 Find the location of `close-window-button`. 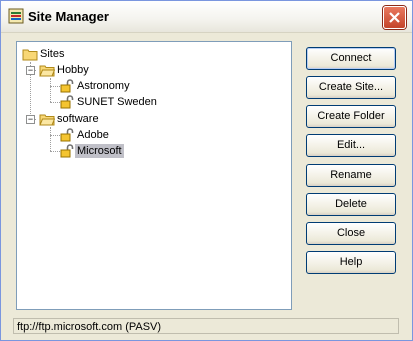

close-window-button is located at coordinates (394, 17).